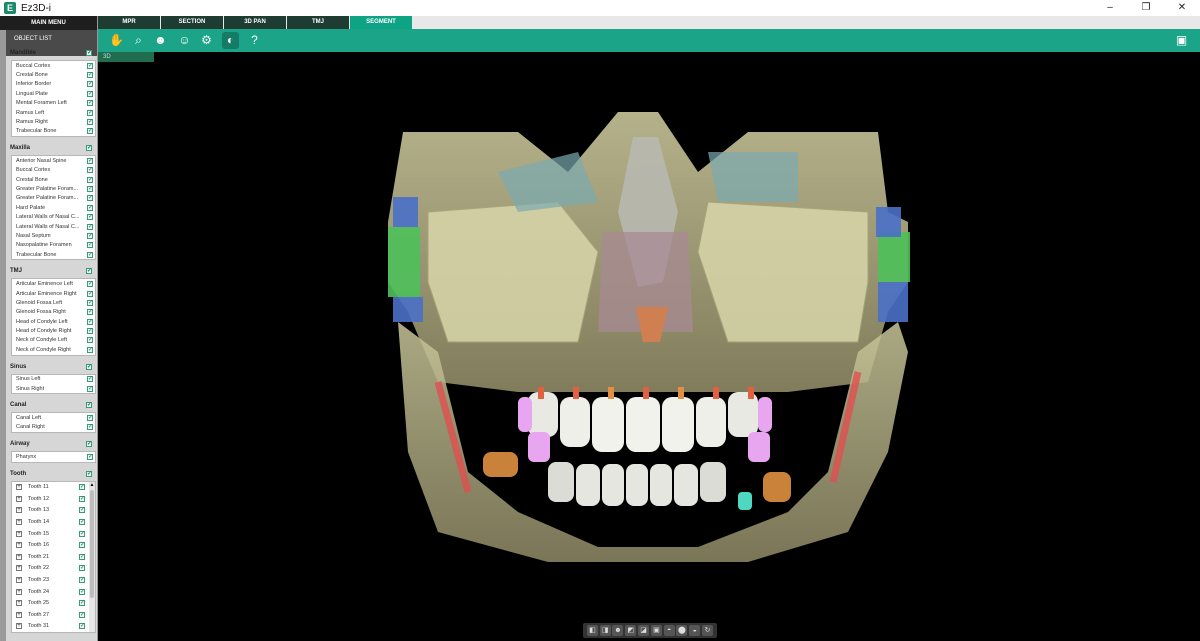  What do you see at coordinates (644, 630) in the screenshot?
I see `view-preset-button: ◪` at bounding box center [644, 630].